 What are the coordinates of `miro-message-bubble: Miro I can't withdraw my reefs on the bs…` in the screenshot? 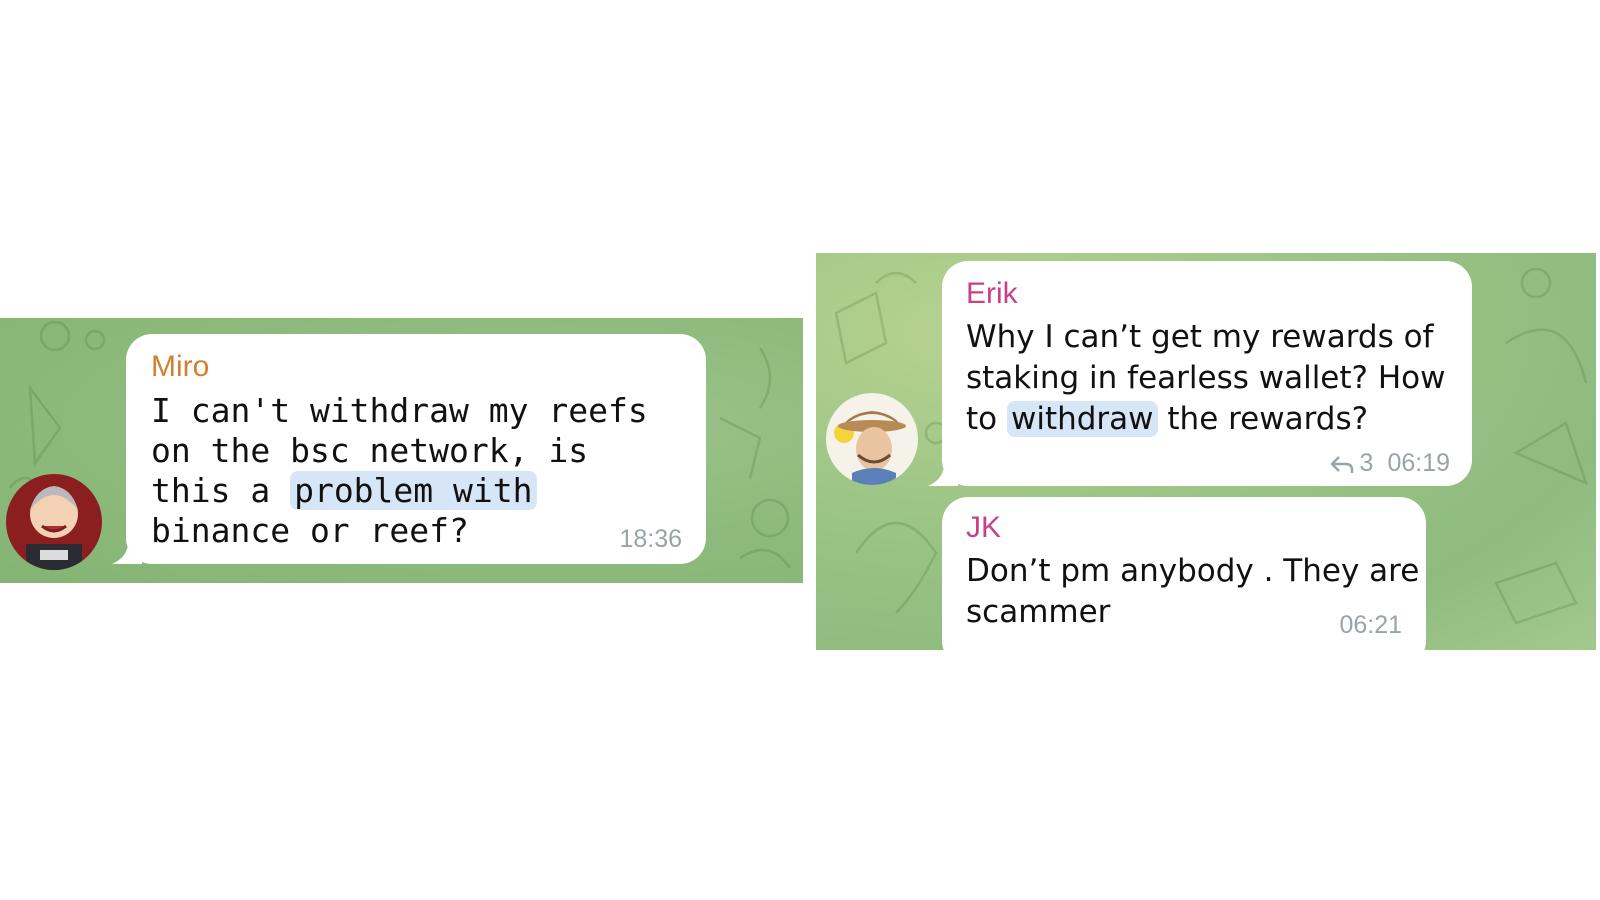 It's located at (409, 449).